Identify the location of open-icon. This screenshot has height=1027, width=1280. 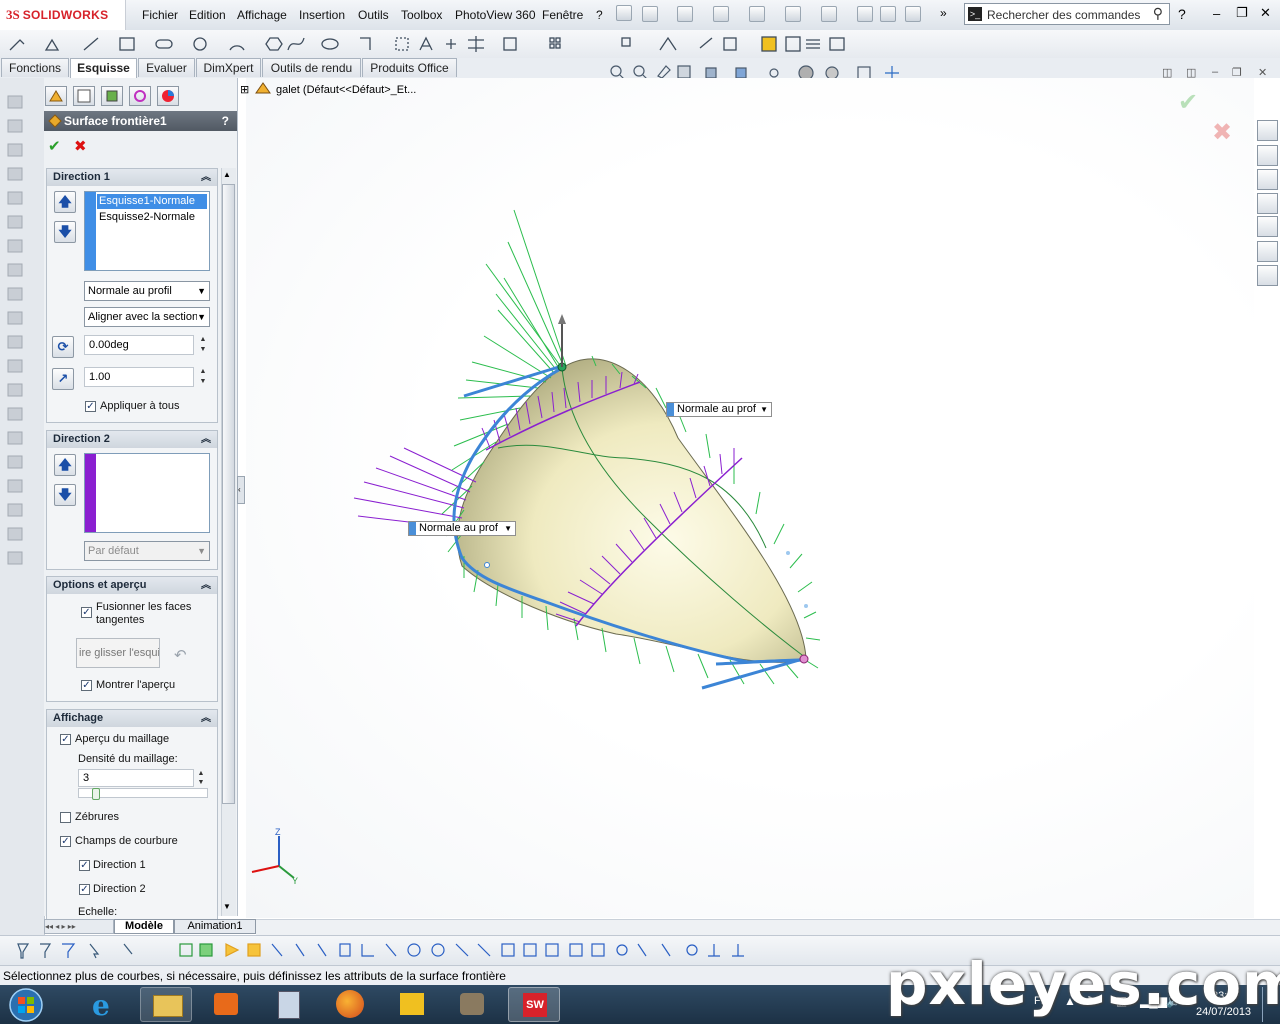
(685, 14).